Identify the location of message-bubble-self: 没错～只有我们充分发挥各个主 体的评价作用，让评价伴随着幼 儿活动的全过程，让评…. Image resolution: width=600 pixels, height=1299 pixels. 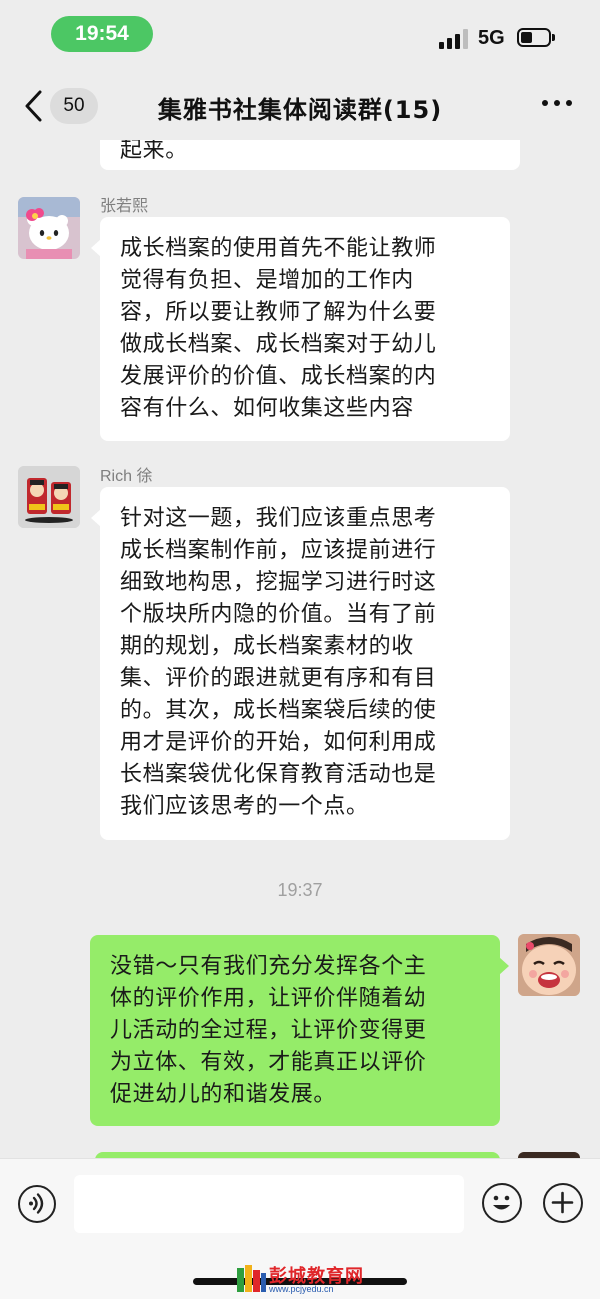
(299, 1030).